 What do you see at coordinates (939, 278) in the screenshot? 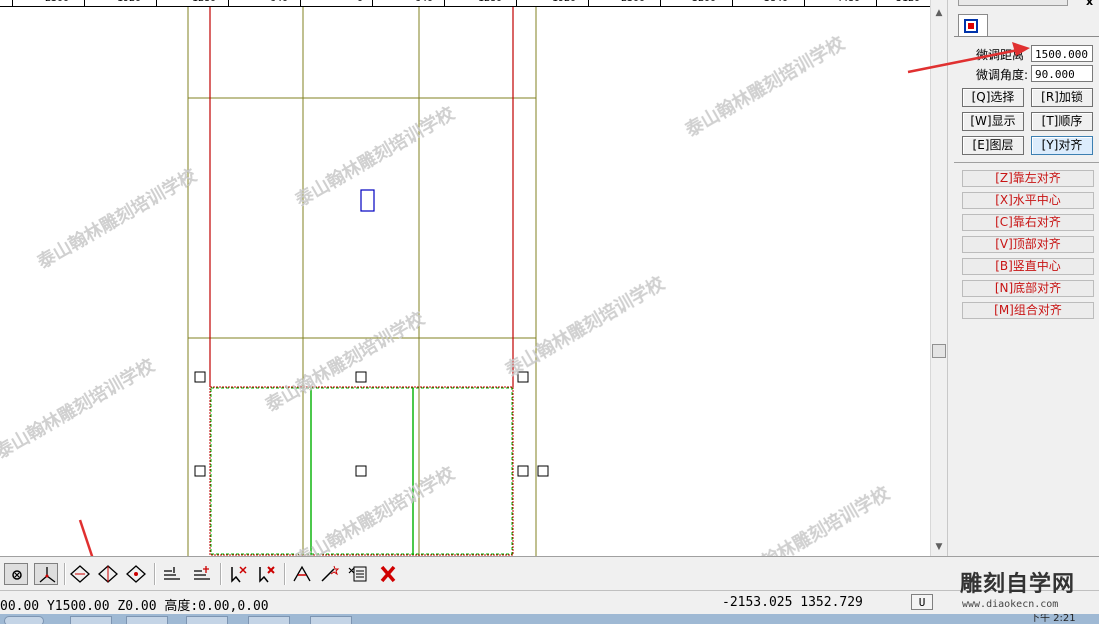
I see `vertical-scrollbar: ▲ ▼` at bounding box center [939, 278].